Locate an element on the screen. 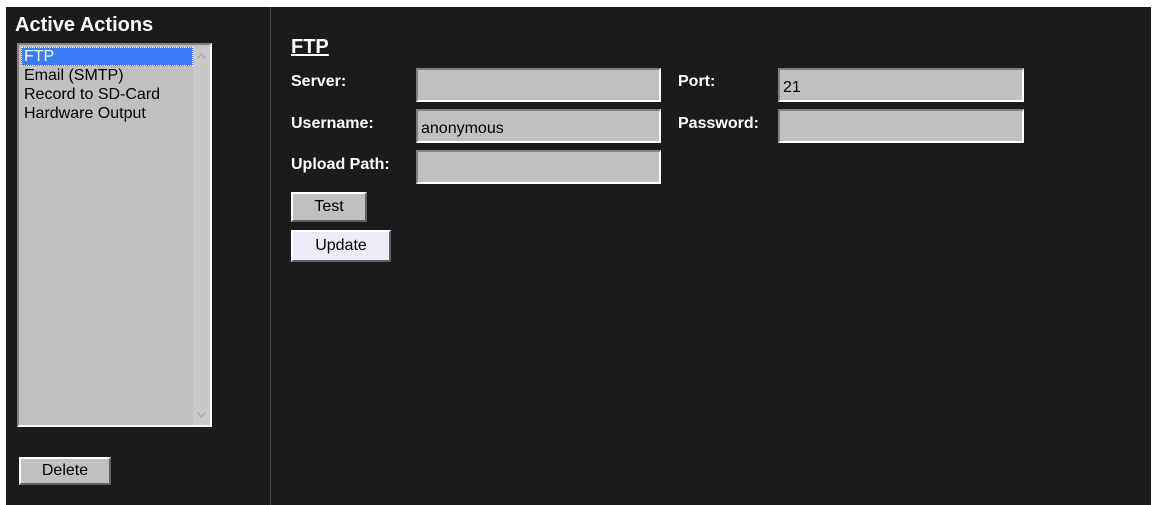  list-item-email: Email (SMTP) is located at coordinates (107, 75).